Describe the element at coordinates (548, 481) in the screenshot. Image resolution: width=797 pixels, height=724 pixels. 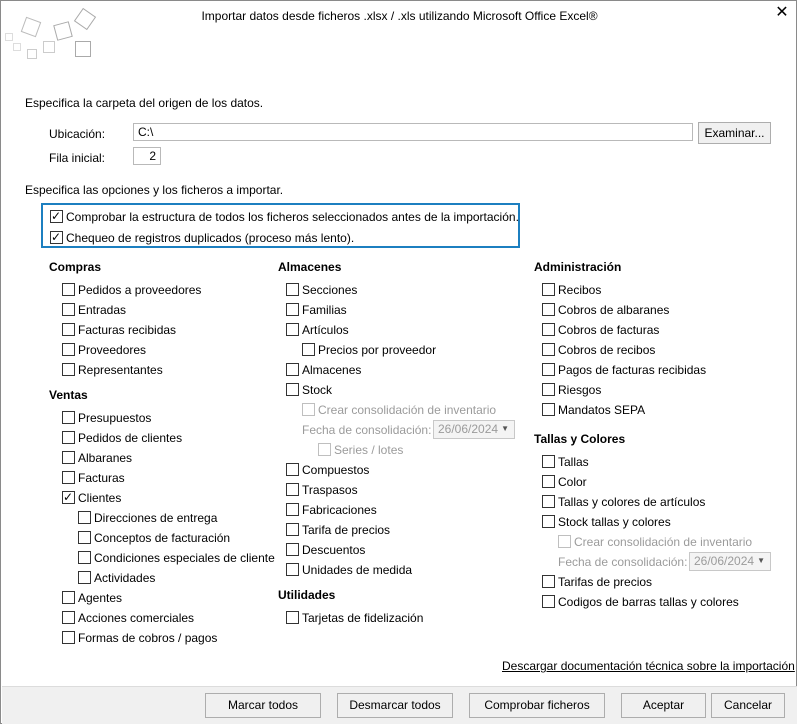
I see `checkbox-color` at that location.